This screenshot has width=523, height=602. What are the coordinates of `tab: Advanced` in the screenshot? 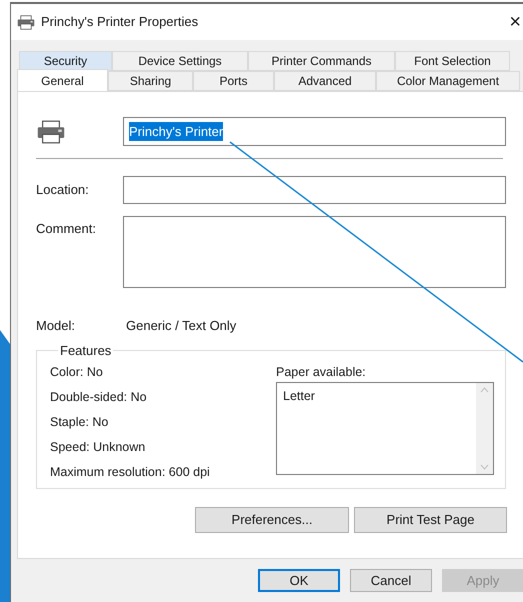 It's located at (325, 81).